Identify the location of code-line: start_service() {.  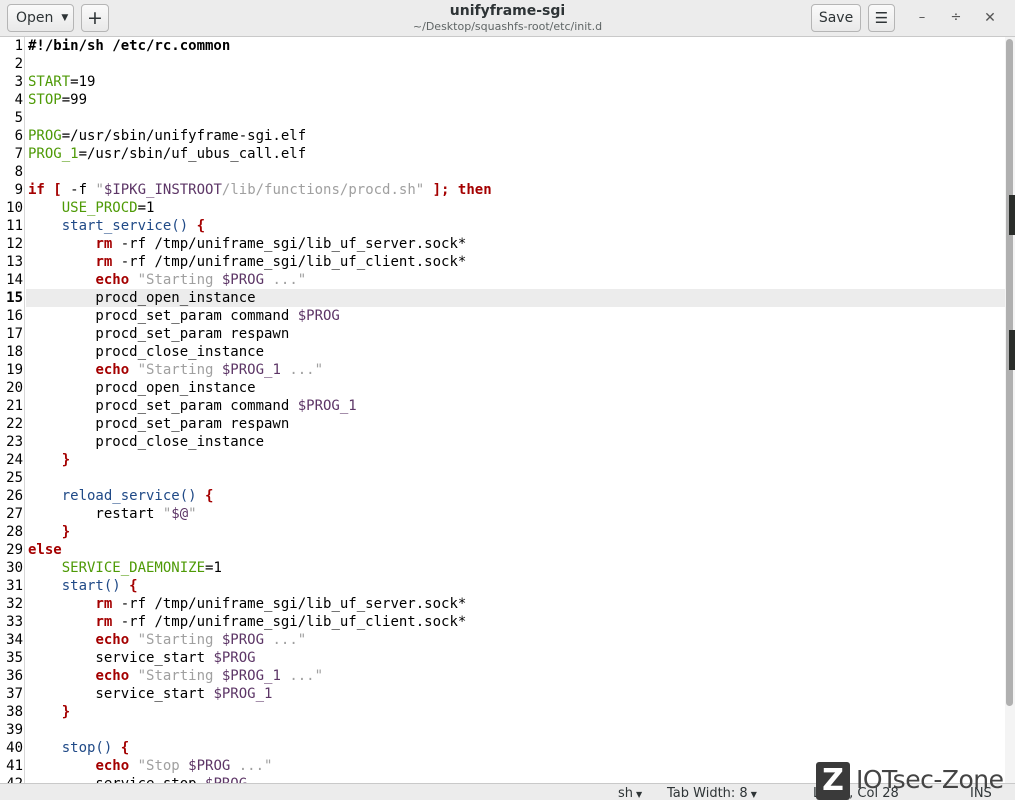
(116, 226).